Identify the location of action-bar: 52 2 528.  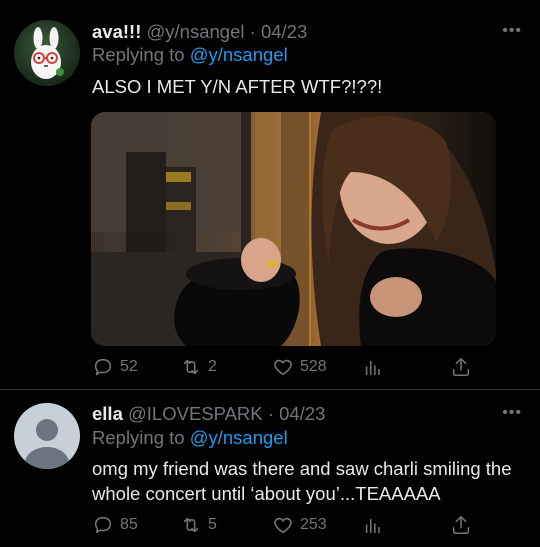
(287, 369).